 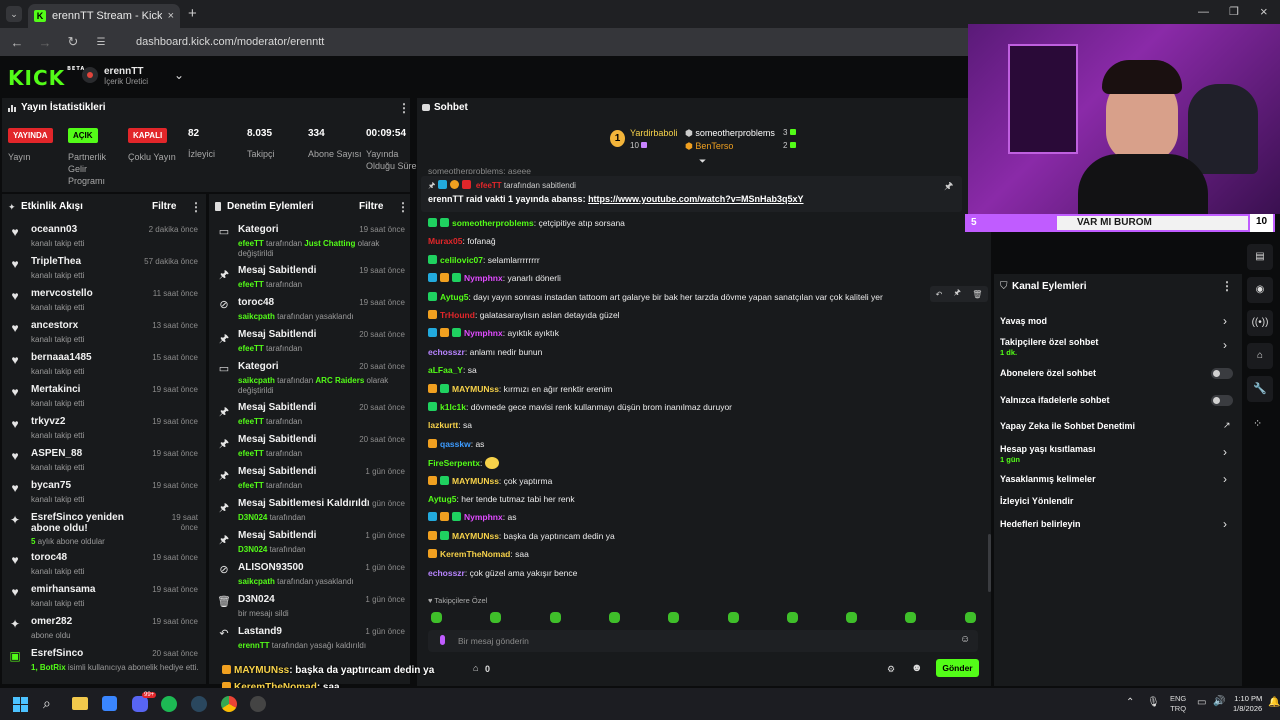 What do you see at coordinates (957, 668) in the screenshot?
I see `send-button: Gönder` at bounding box center [957, 668].